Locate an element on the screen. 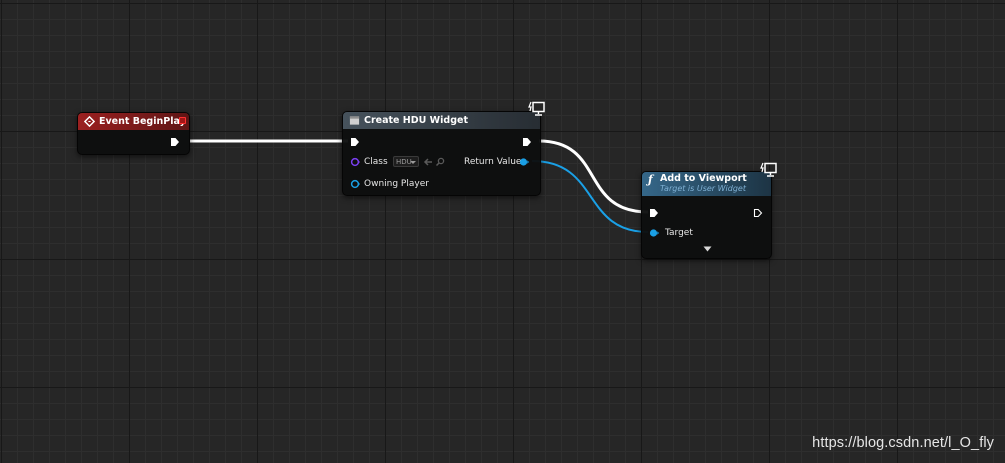 Image resolution: width=1005 pixels, height=463 pixels. watermark-text: https://blog.csdn.net/l_O_fly is located at coordinates (903, 443).